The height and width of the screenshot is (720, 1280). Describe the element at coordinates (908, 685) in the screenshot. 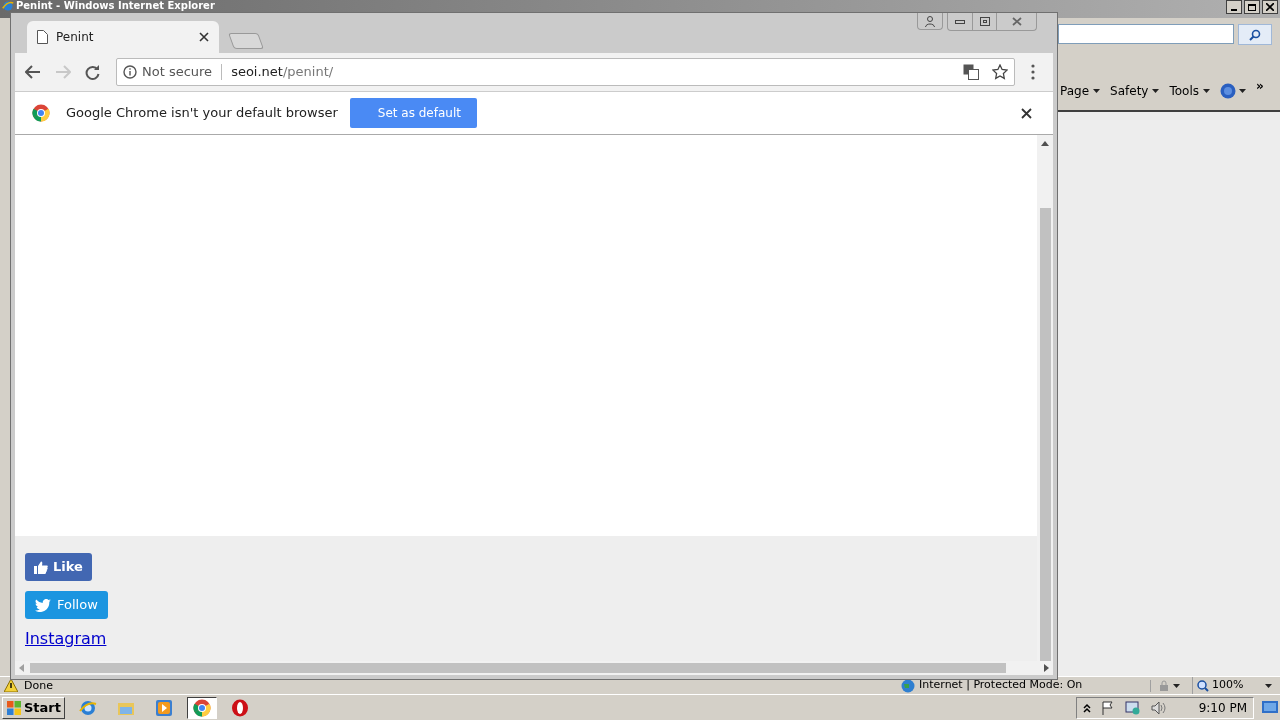

I see `globe-icon` at that location.